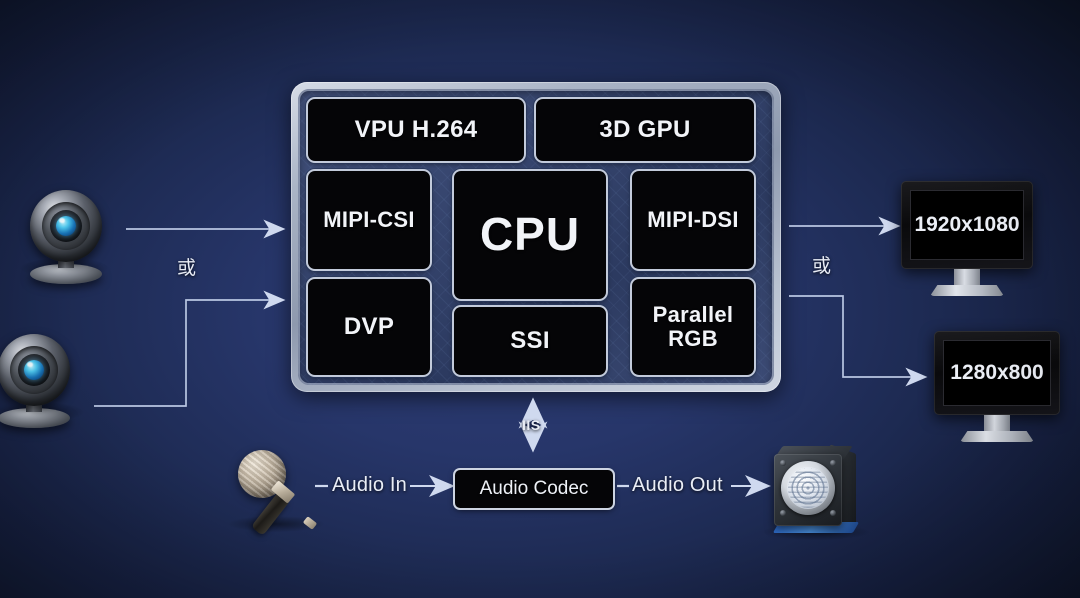  I want to click on block-3d-gpu: 3D GPU, so click(645, 130).